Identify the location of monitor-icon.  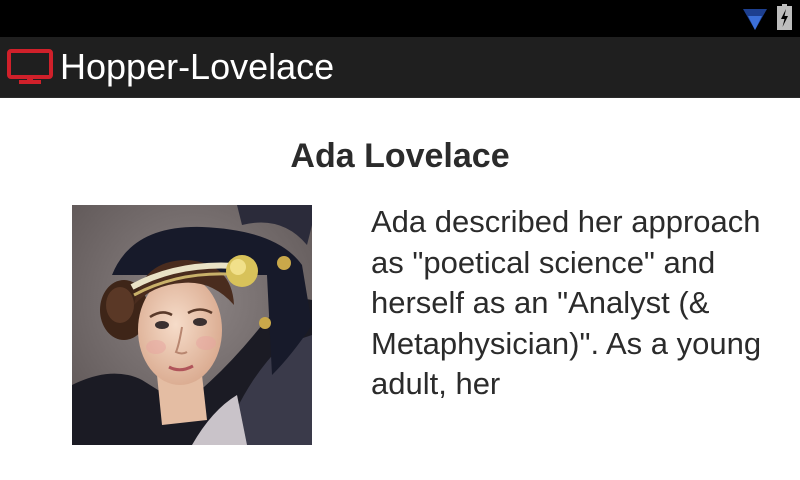
(30, 67).